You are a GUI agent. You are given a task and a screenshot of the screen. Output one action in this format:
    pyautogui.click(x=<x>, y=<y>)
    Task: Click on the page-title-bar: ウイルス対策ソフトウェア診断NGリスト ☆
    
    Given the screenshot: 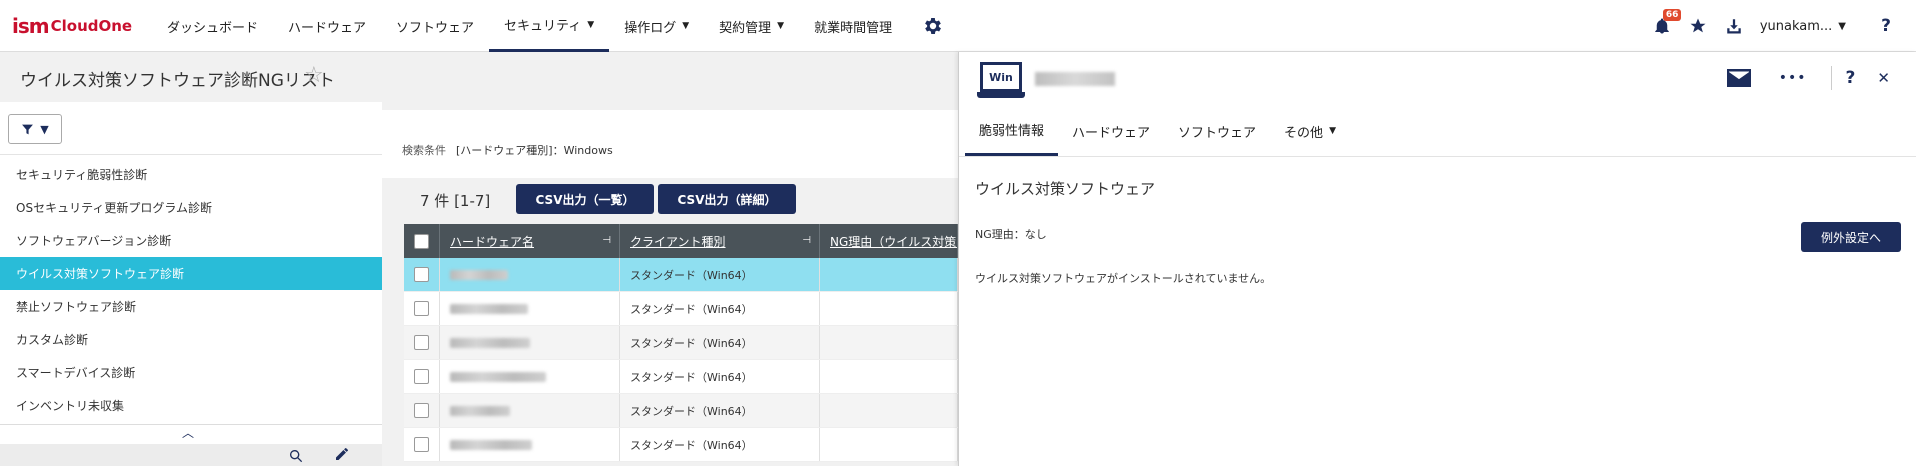 What is the action you would take?
    pyautogui.click(x=479, y=77)
    